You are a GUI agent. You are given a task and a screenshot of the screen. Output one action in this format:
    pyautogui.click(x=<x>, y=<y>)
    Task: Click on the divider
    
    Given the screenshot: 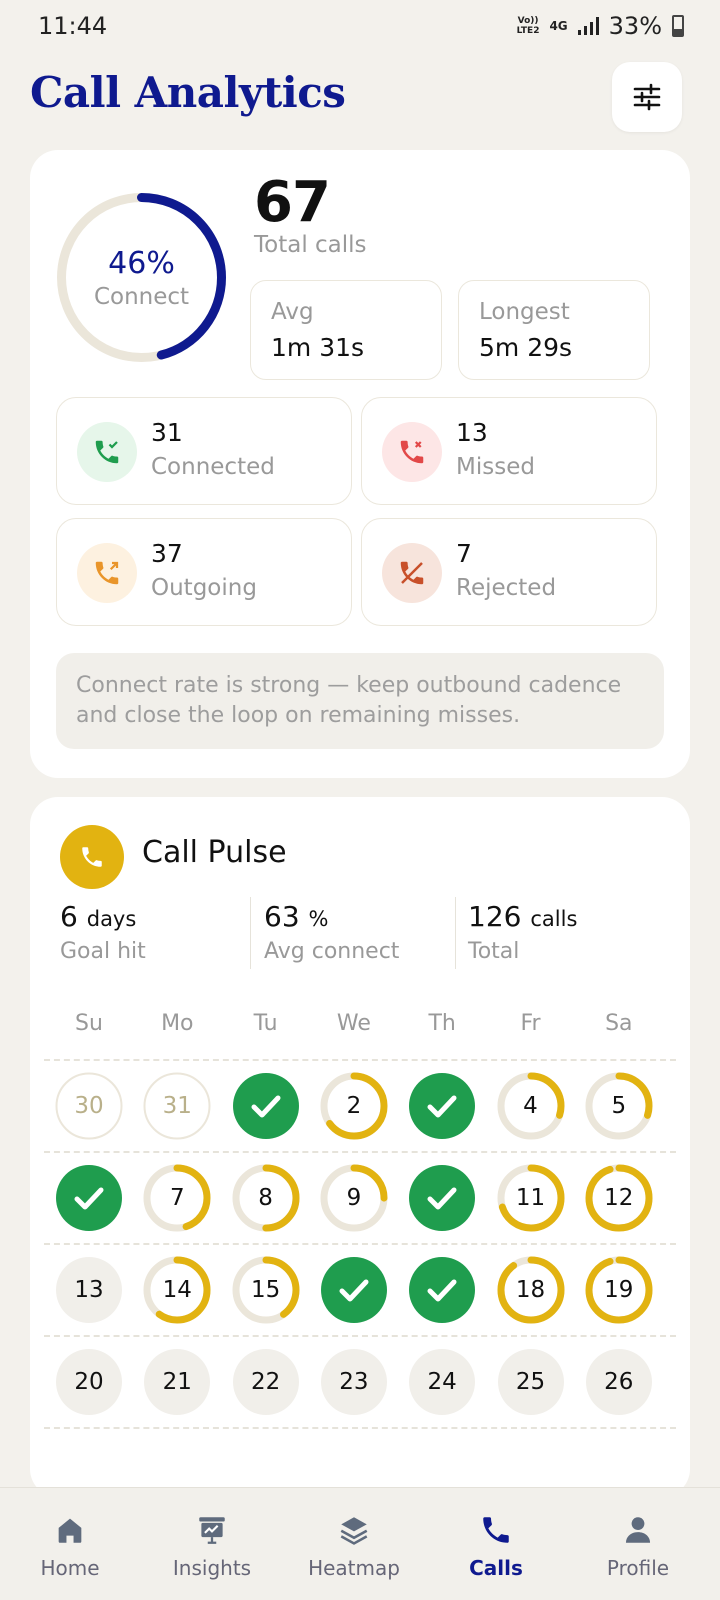 What is the action you would take?
    pyautogui.click(x=250, y=933)
    